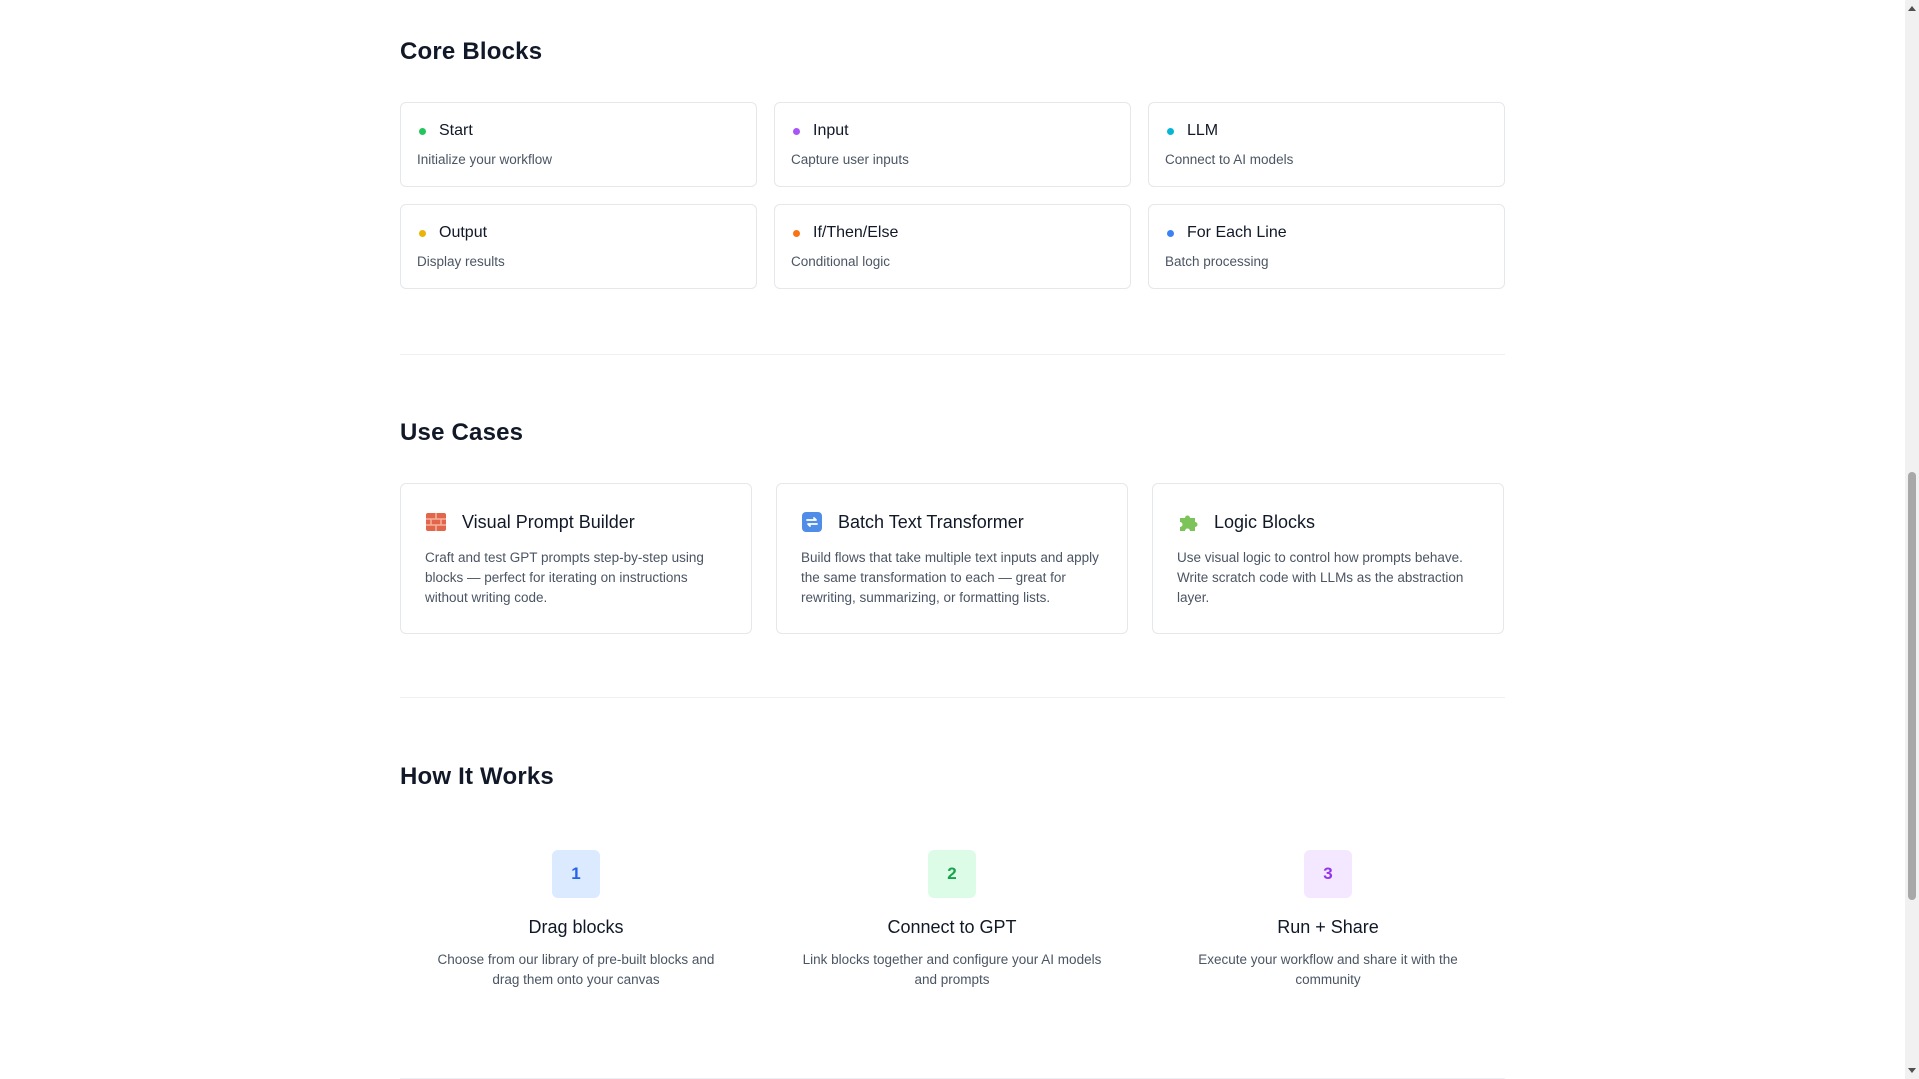  Describe the element at coordinates (477, 776) in the screenshot. I see `how-it-works-heading: How It Works` at that location.